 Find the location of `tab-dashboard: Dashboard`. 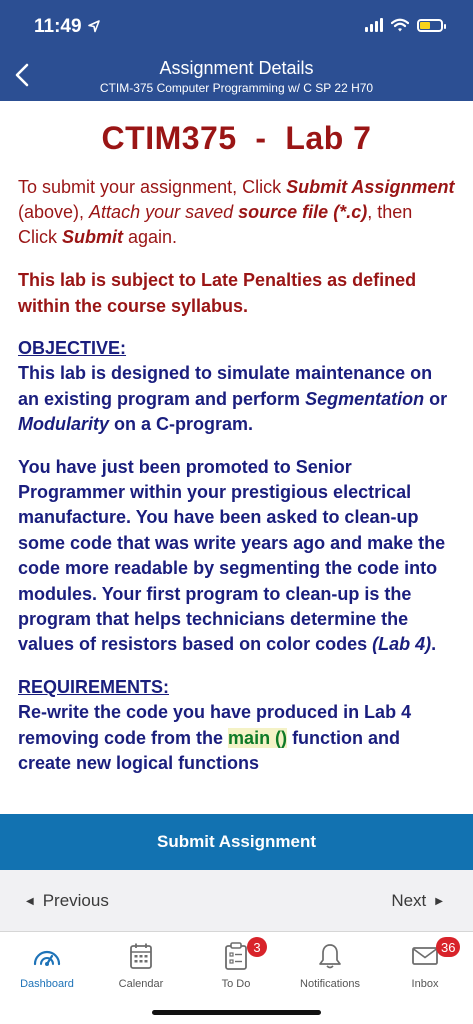

tab-dashboard: Dashboard is located at coordinates (47, 963).